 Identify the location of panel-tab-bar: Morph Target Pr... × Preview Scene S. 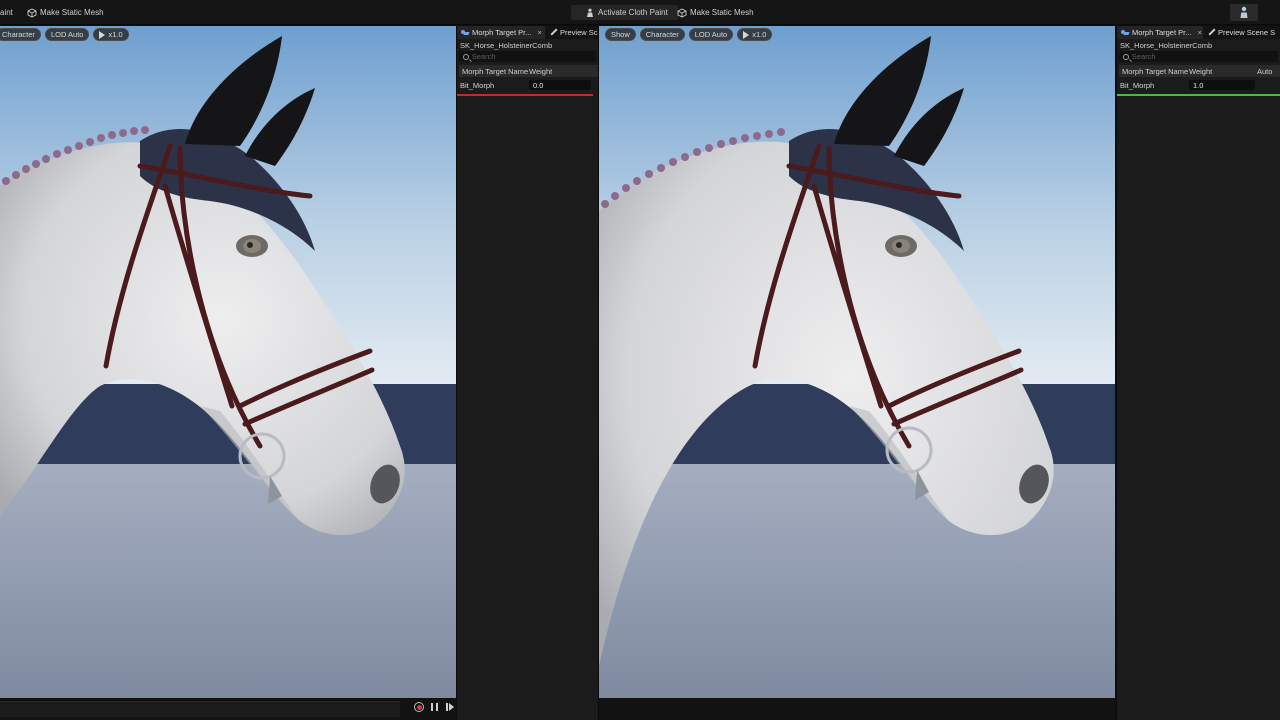
(1198, 32).